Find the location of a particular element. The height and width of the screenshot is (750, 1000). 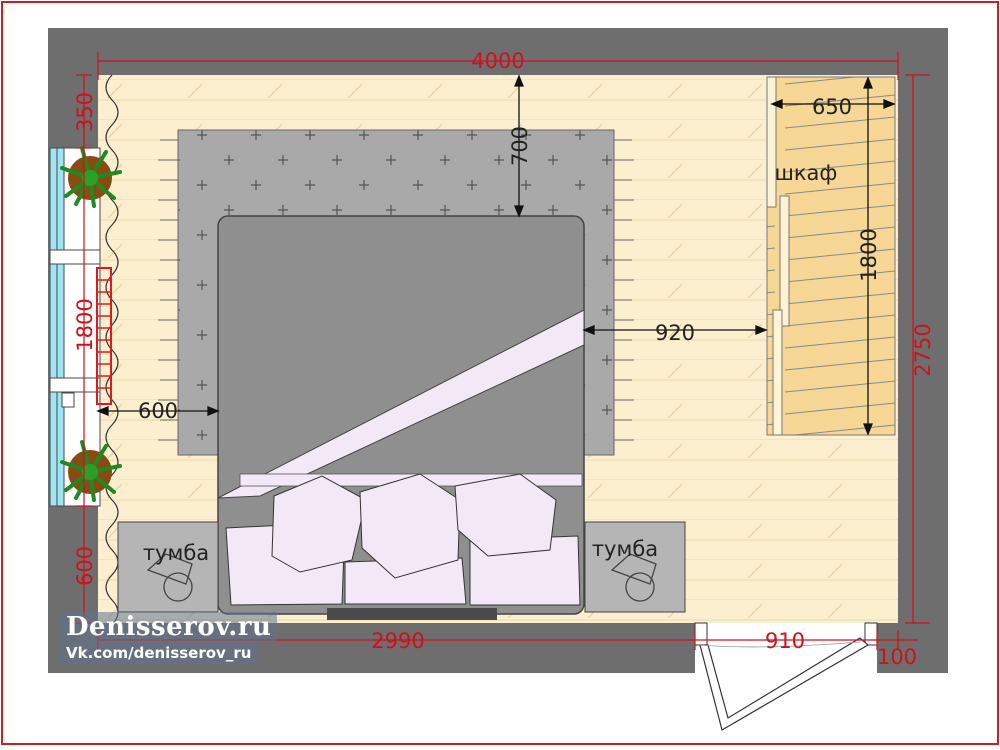

watermark-subtitle: Vk.com/denisserov_ru is located at coordinates (159, 653).